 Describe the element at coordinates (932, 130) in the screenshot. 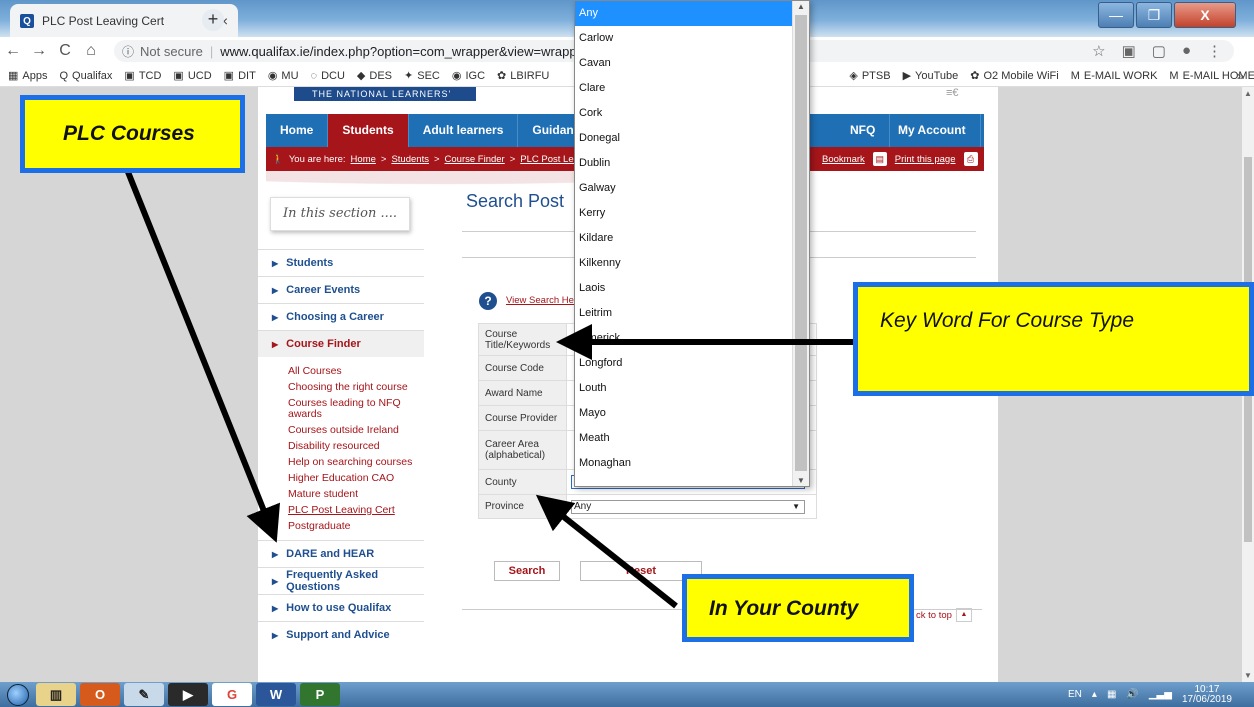

I see `nav-my-account: My Account` at that location.